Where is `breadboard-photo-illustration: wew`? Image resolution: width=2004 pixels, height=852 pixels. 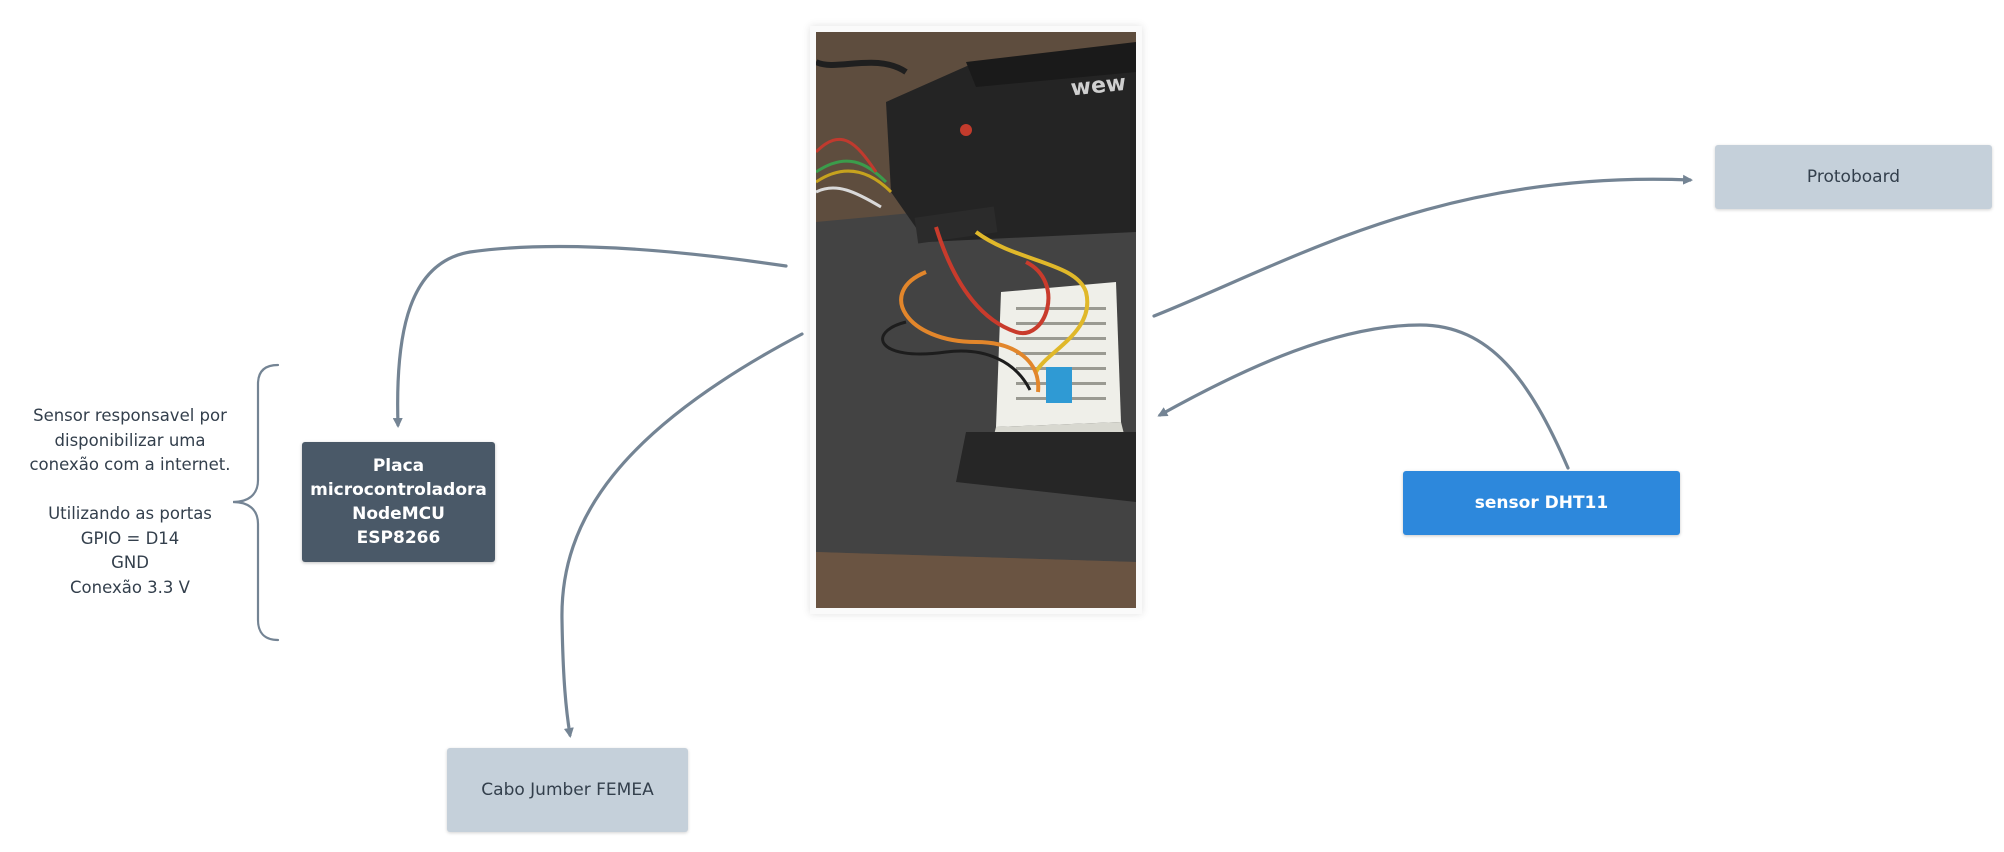 breadboard-photo-illustration: wew is located at coordinates (975, 320).